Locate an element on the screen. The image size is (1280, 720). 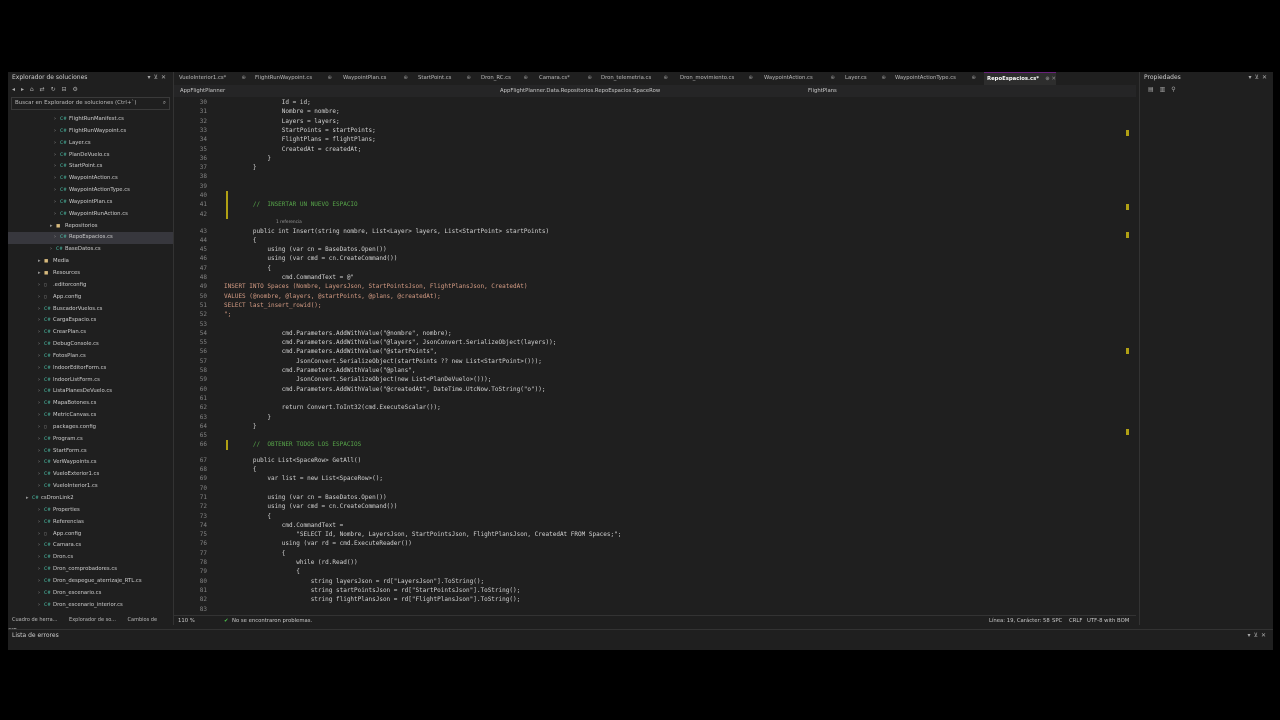
code-line: 36 } is located at coordinates (644, 158).